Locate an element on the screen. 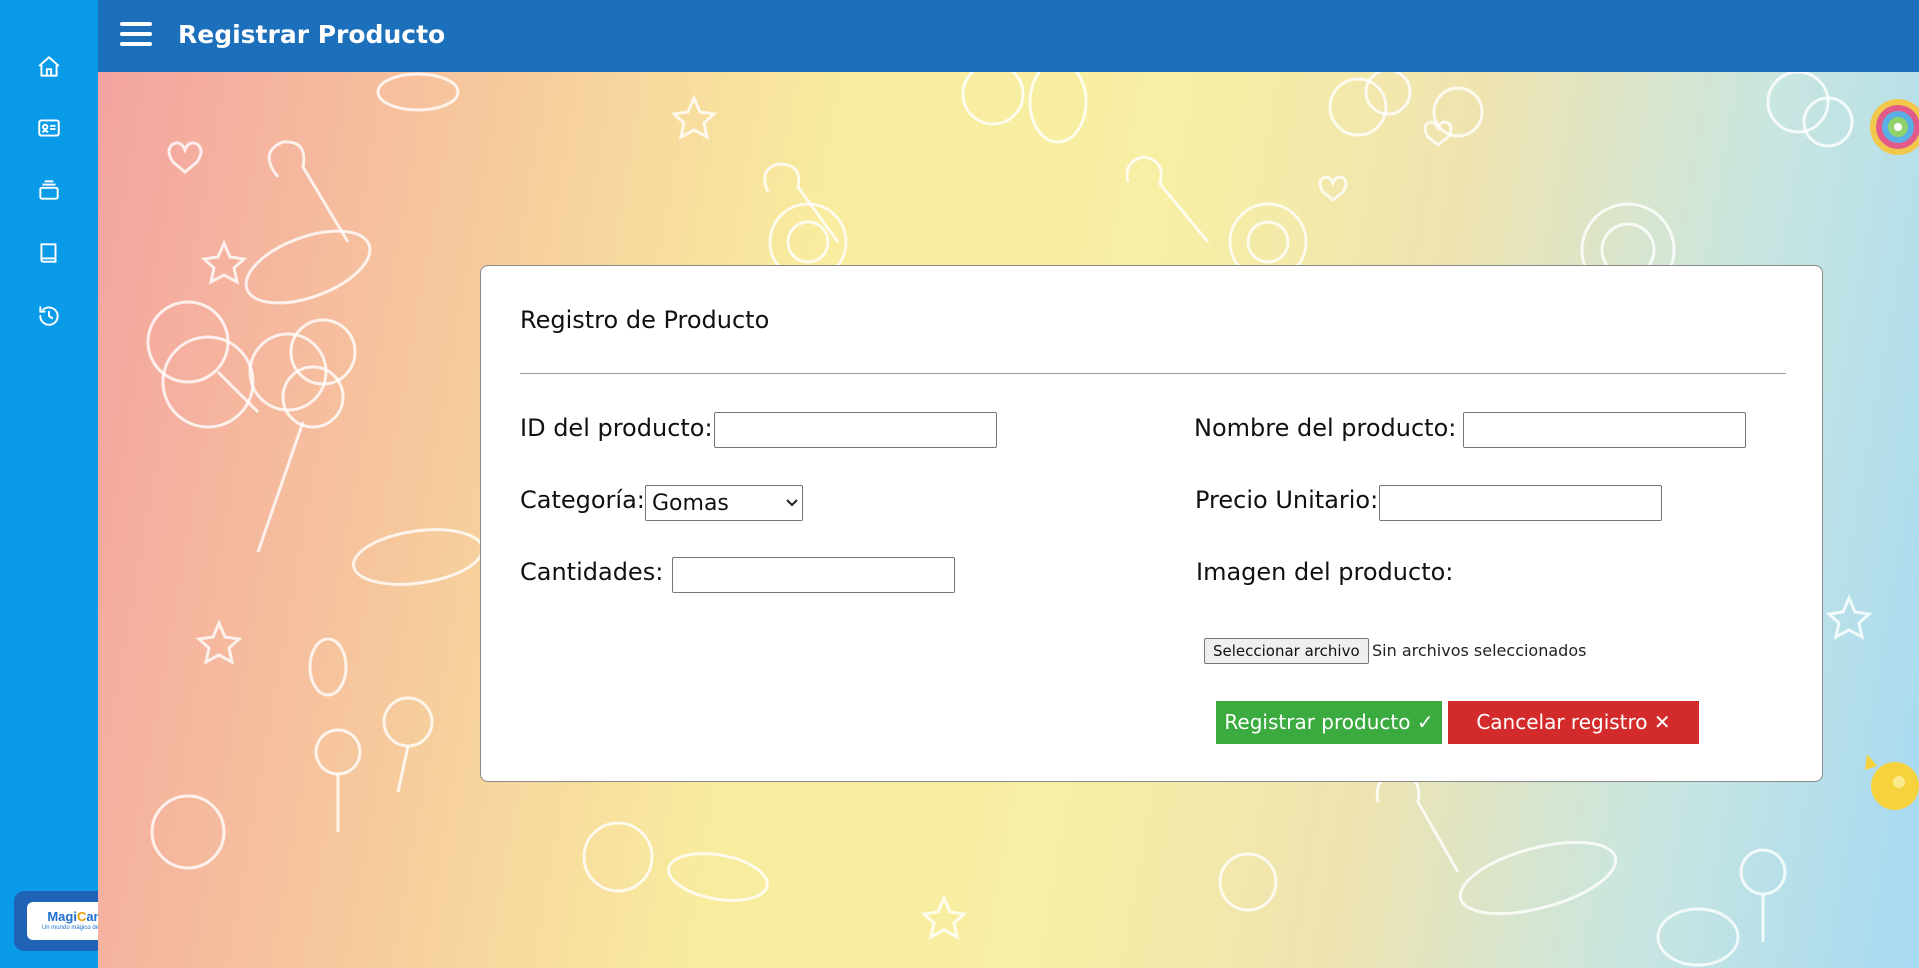 The width and height of the screenshot is (1919, 968). product-id-input is located at coordinates (855, 430).